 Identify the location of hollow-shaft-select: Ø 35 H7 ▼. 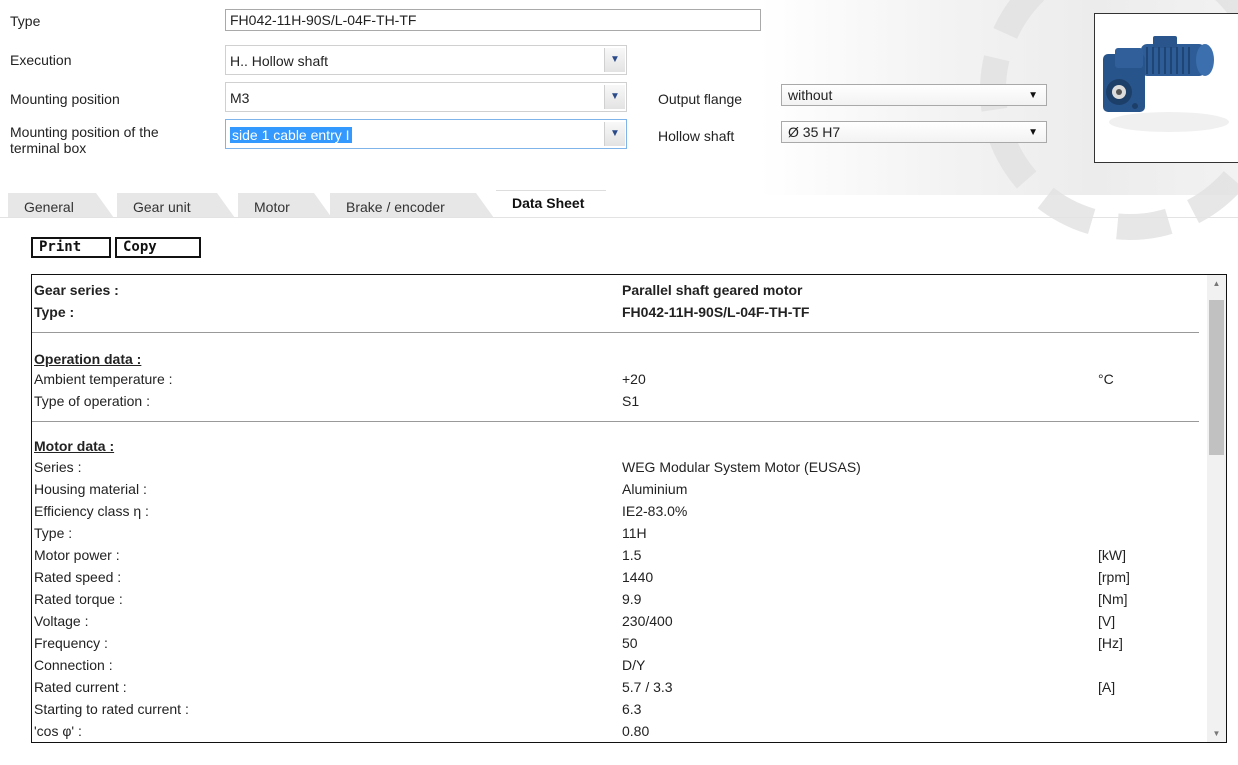
(914, 132).